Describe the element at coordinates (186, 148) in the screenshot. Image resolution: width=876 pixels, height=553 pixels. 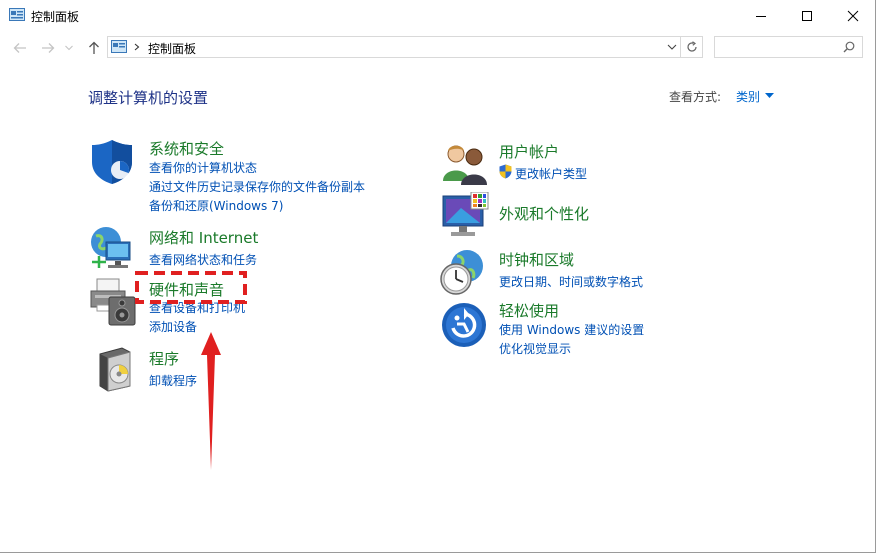
I see `category-system-security: 系统和安全` at that location.